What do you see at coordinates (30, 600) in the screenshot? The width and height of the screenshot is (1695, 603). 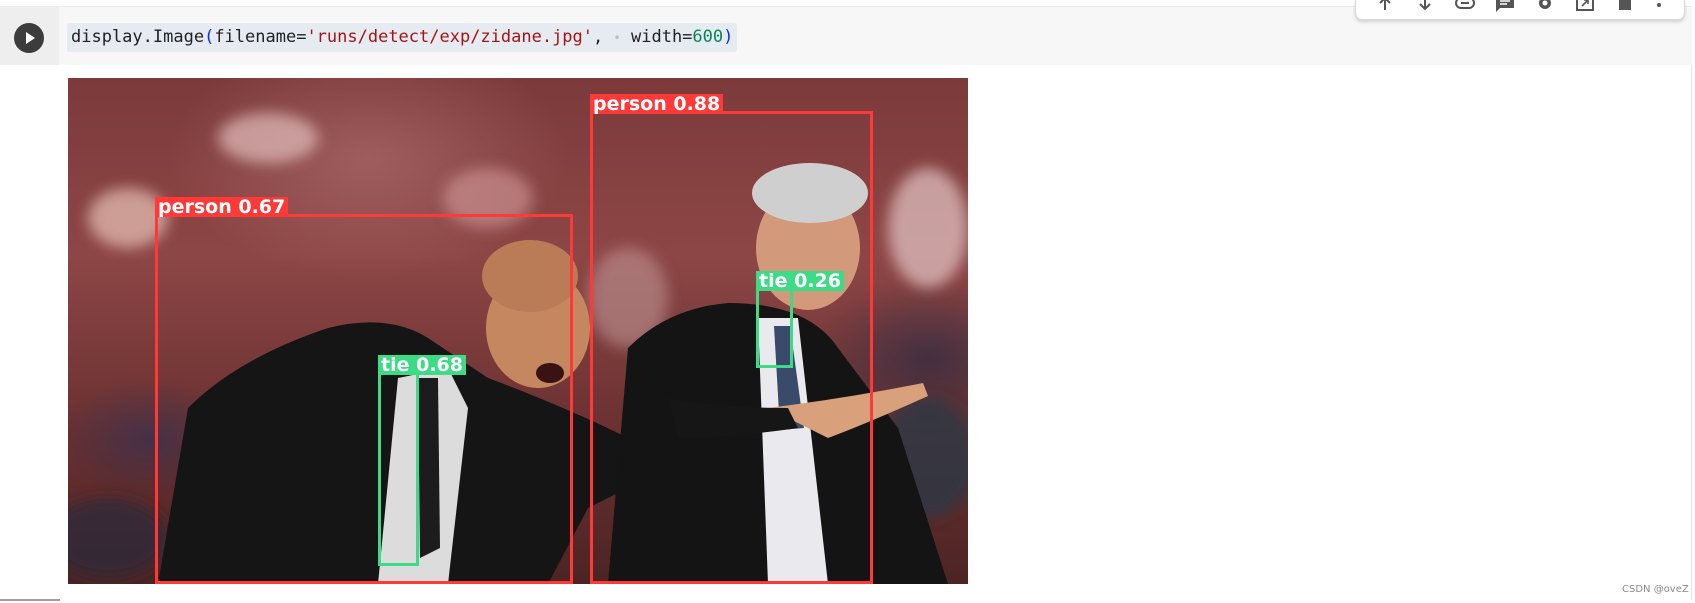 I see `cell-divider` at bounding box center [30, 600].